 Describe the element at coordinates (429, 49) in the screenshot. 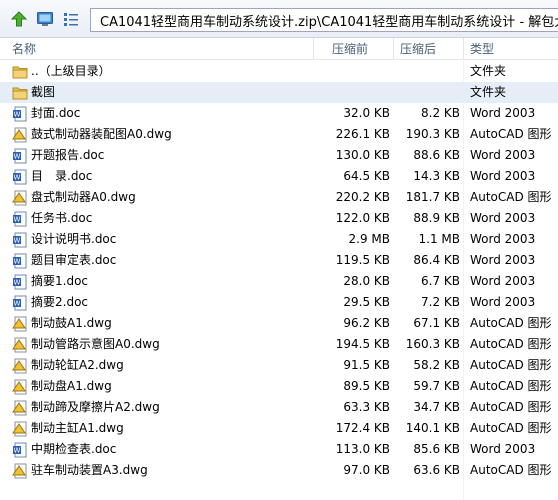

I see `column-compressed: 压缩后` at that location.